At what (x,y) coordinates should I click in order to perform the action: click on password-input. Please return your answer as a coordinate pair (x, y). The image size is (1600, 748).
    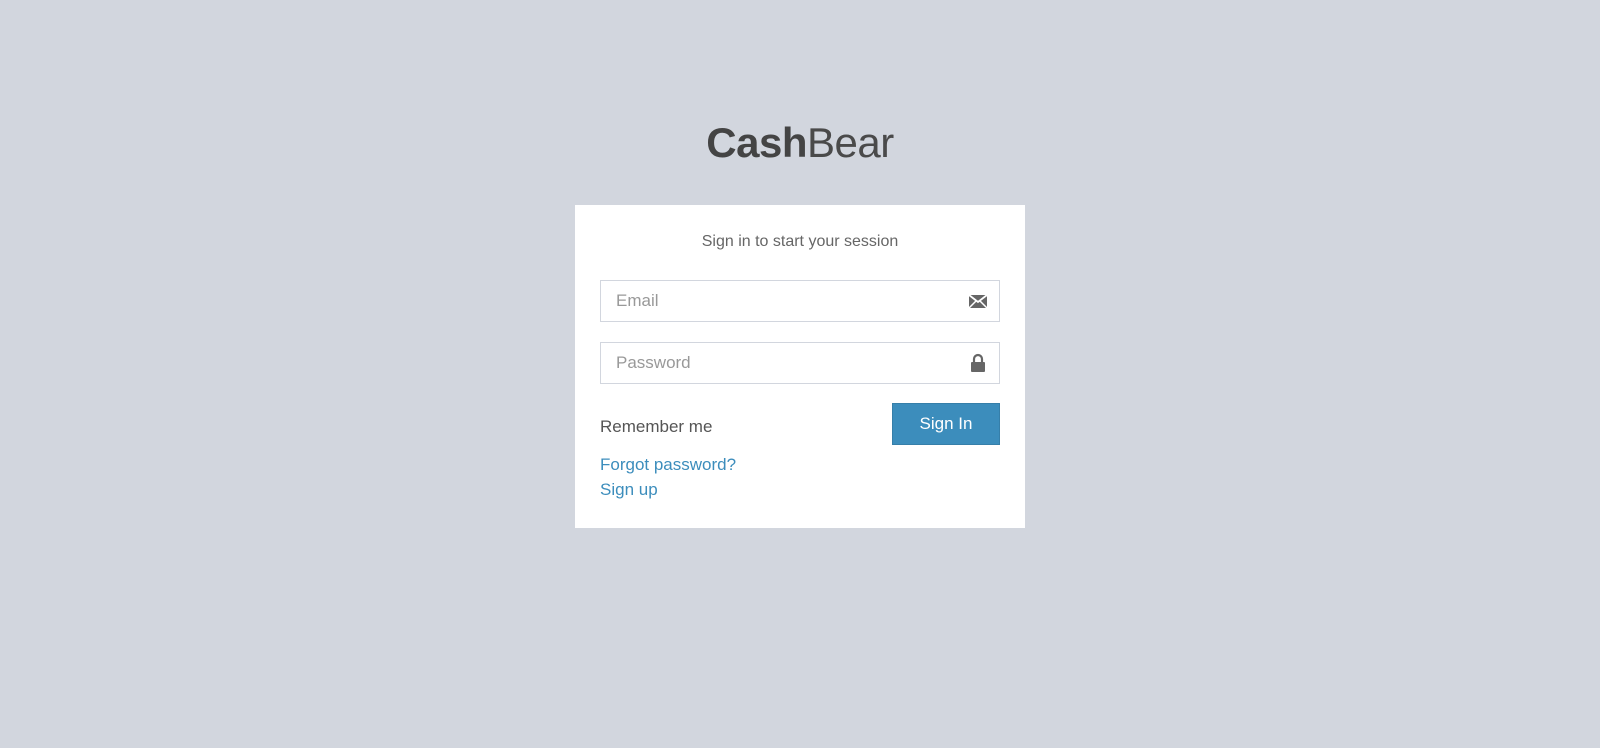
    Looking at the image, I should click on (800, 363).